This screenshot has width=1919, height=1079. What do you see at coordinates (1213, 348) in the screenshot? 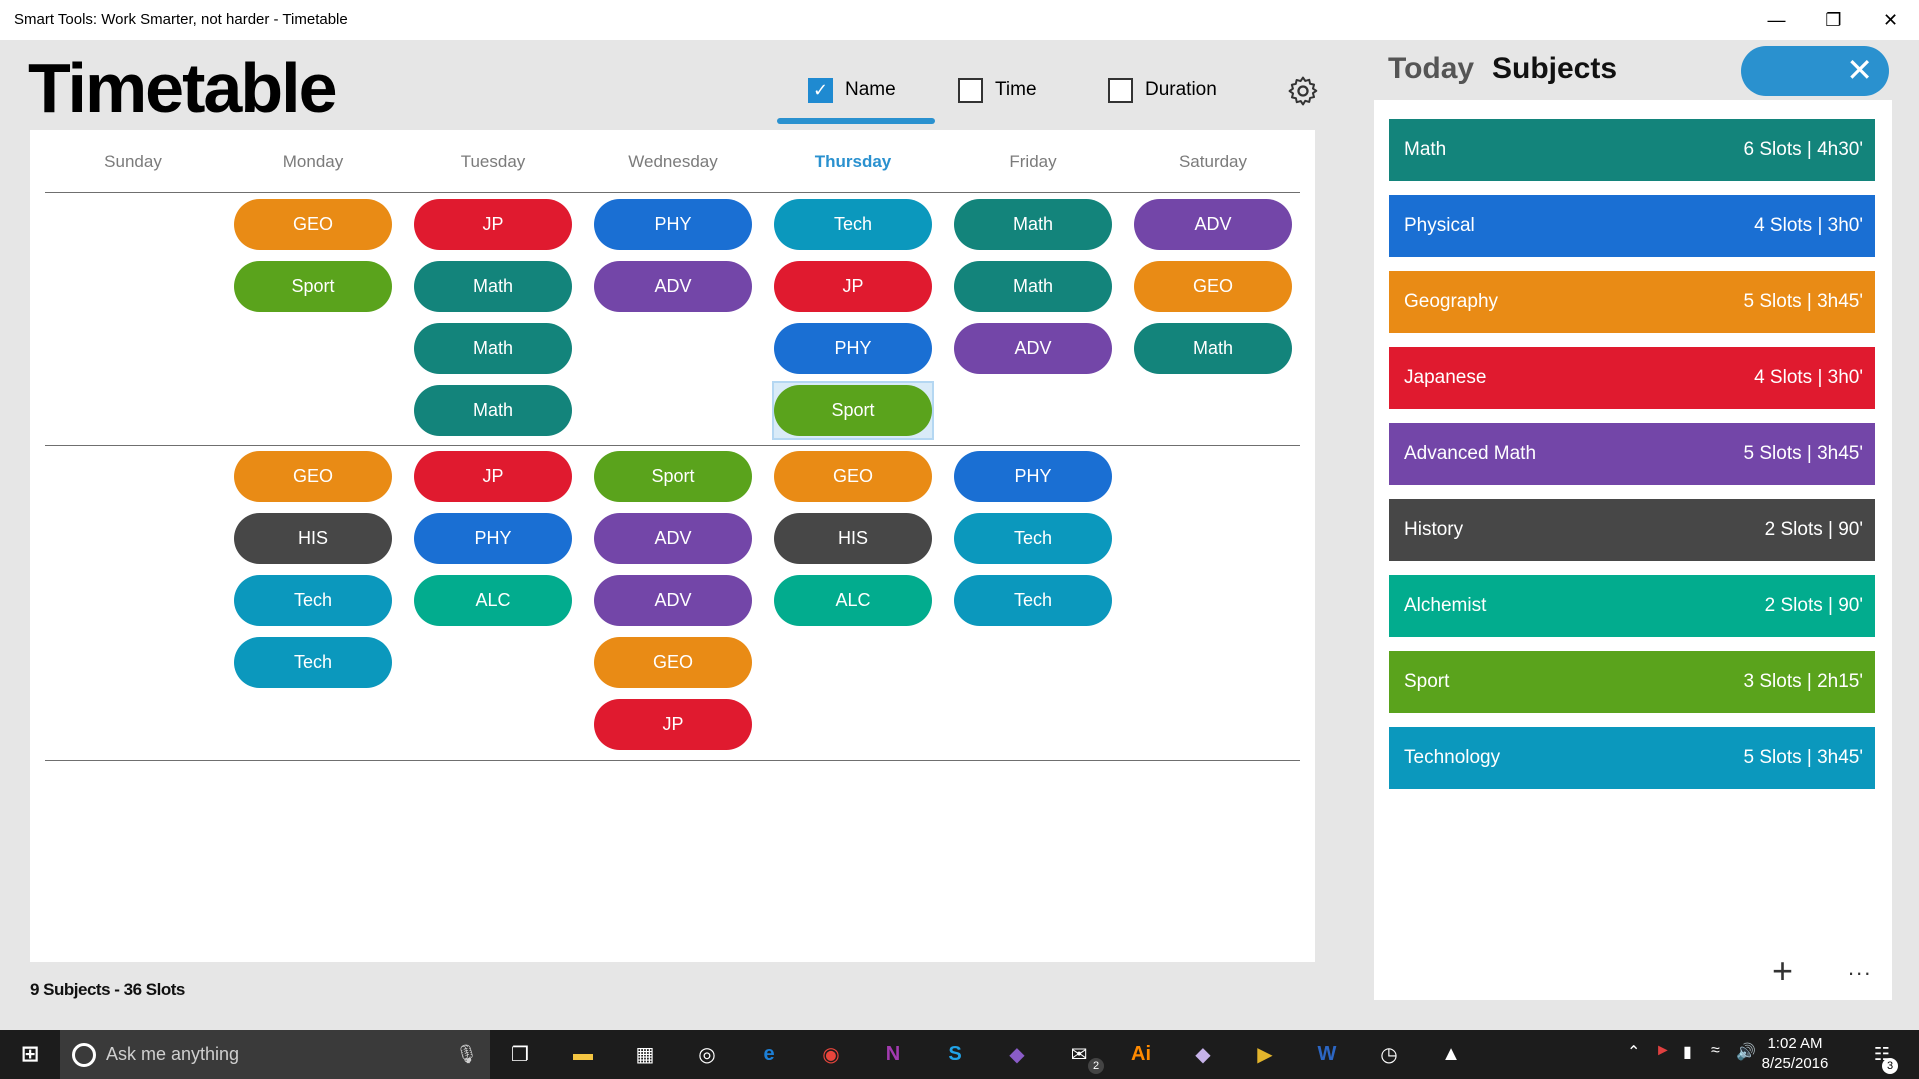
I see `slot-math-saturday-morning: Math` at bounding box center [1213, 348].